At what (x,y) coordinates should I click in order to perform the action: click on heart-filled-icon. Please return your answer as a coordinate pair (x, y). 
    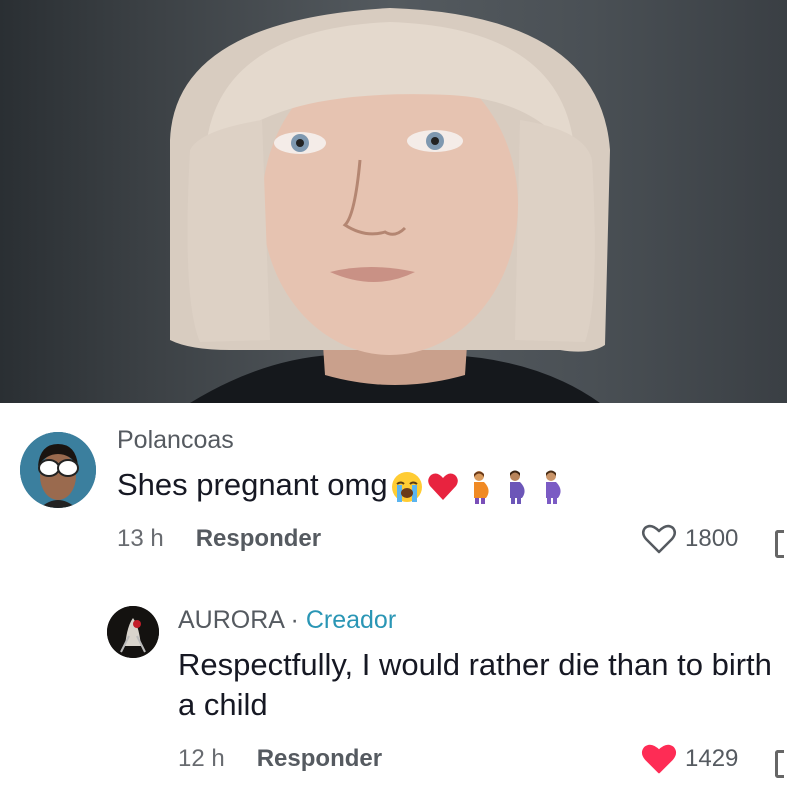
    Looking at the image, I should click on (659, 759).